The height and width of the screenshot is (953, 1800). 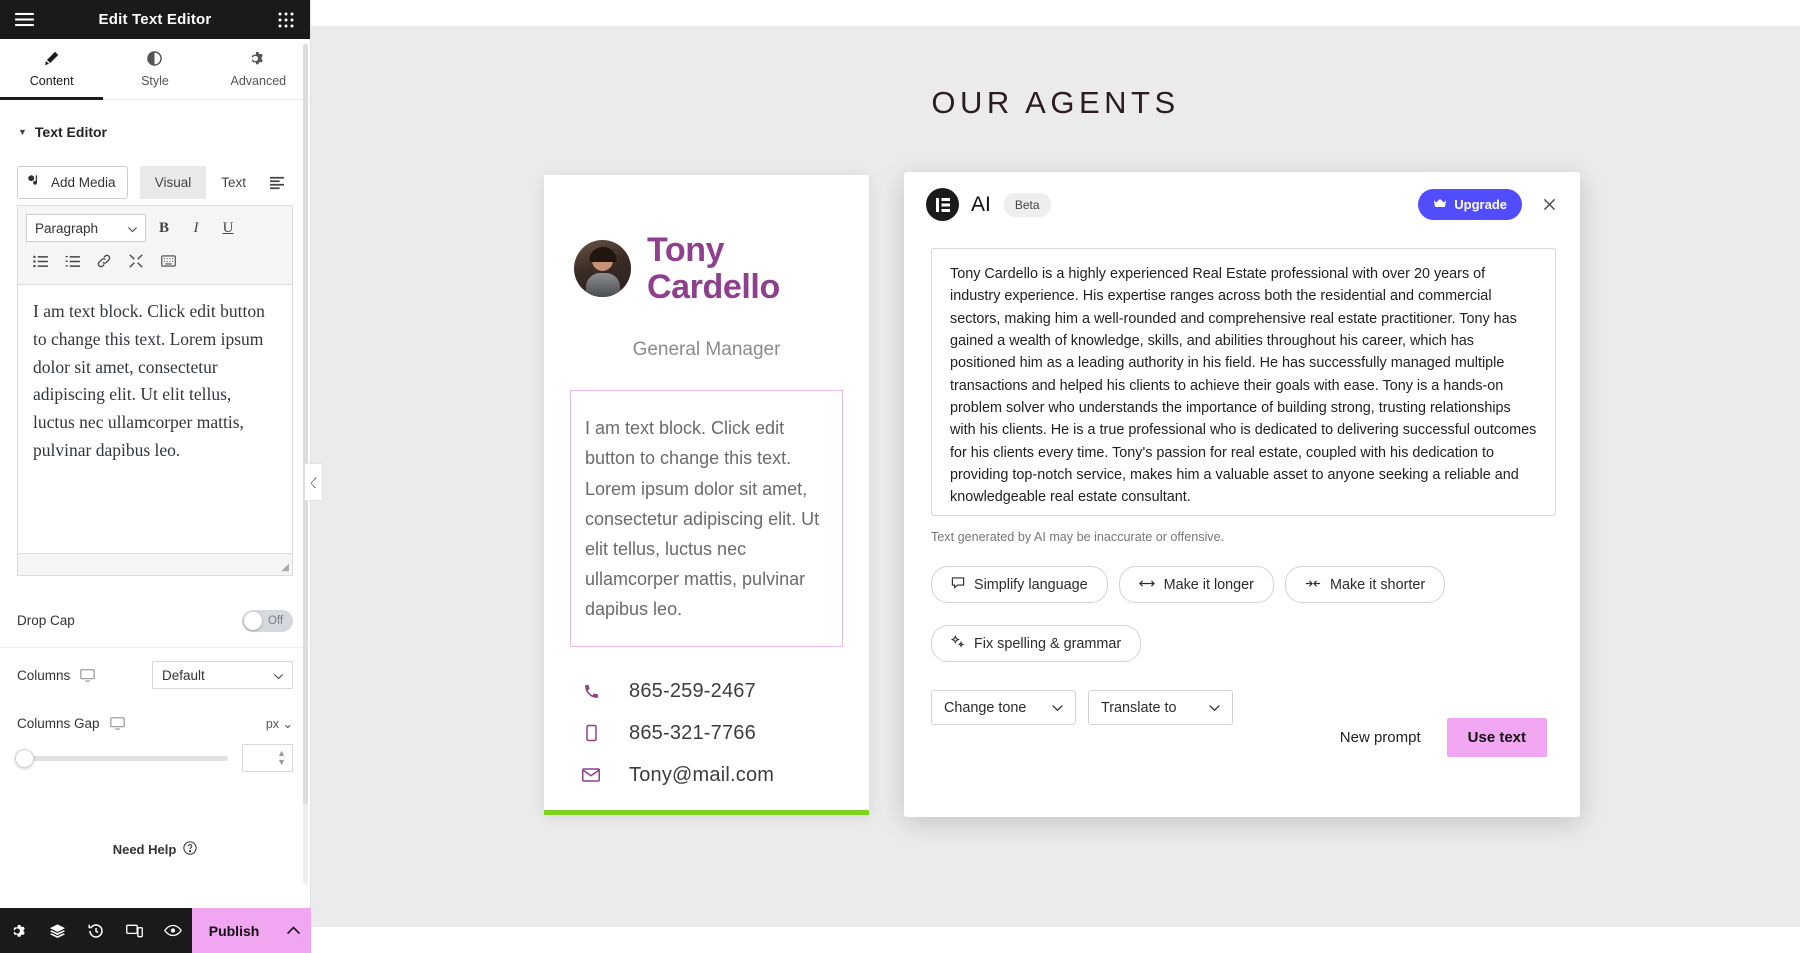 What do you see at coordinates (1470, 204) in the screenshot?
I see `upgrade-button: Upgrade` at bounding box center [1470, 204].